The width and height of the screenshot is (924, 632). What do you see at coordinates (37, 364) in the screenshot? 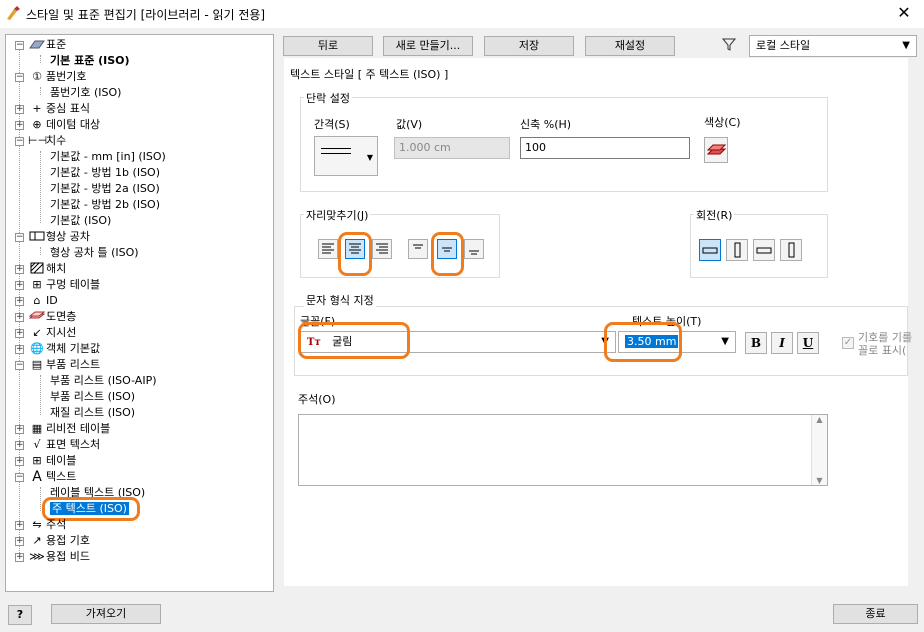
I see `parts-list-icon: ▤` at bounding box center [37, 364].